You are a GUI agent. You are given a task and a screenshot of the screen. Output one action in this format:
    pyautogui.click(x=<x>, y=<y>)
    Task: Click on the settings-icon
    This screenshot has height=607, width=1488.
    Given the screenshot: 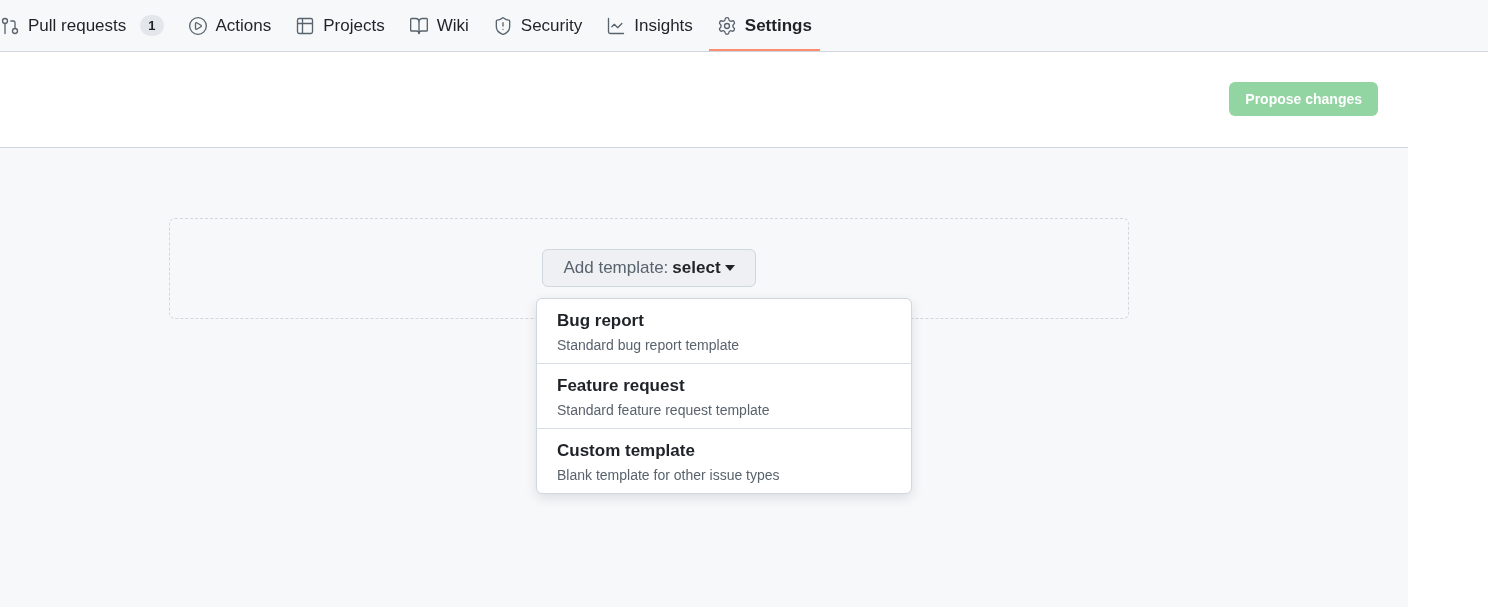 What is the action you would take?
    pyautogui.click(x=726, y=25)
    